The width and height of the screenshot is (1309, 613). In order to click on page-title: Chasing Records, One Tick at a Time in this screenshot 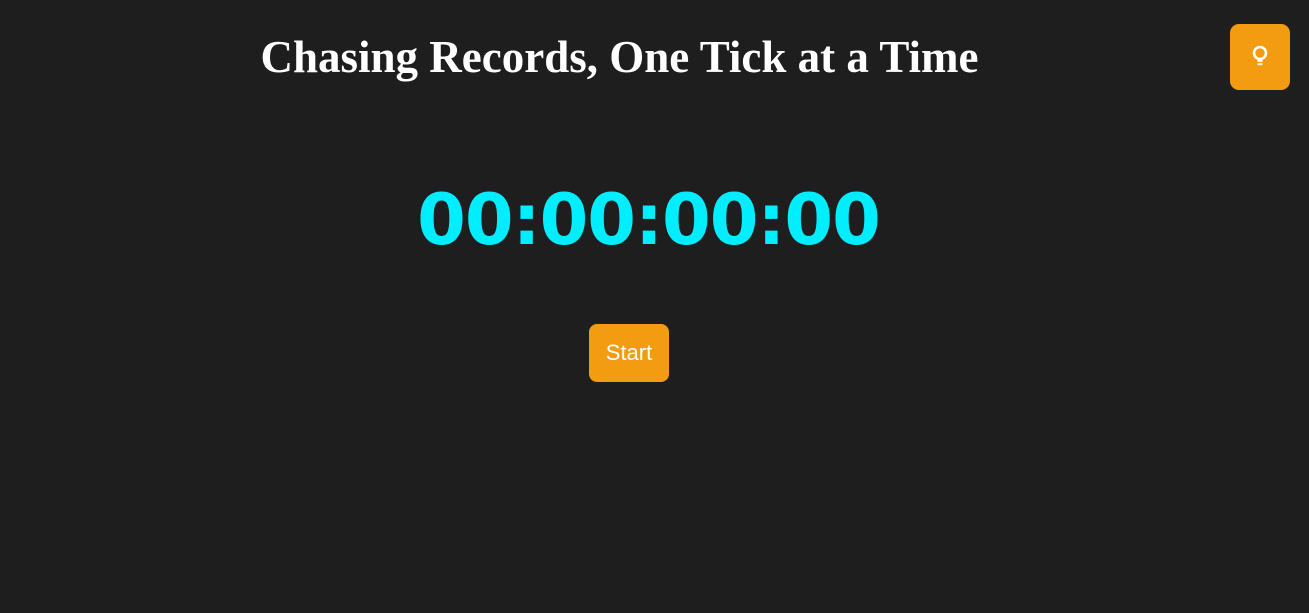, I will do `click(619, 57)`.